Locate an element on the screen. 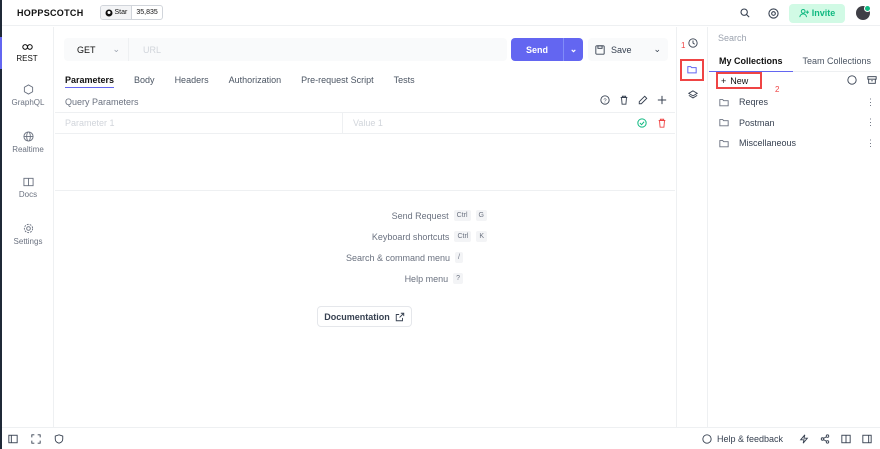 Image resolution: width=880 pixels, height=449 pixels. tab-pre-request-script: Pre-request Script is located at coordinates (337, 81).